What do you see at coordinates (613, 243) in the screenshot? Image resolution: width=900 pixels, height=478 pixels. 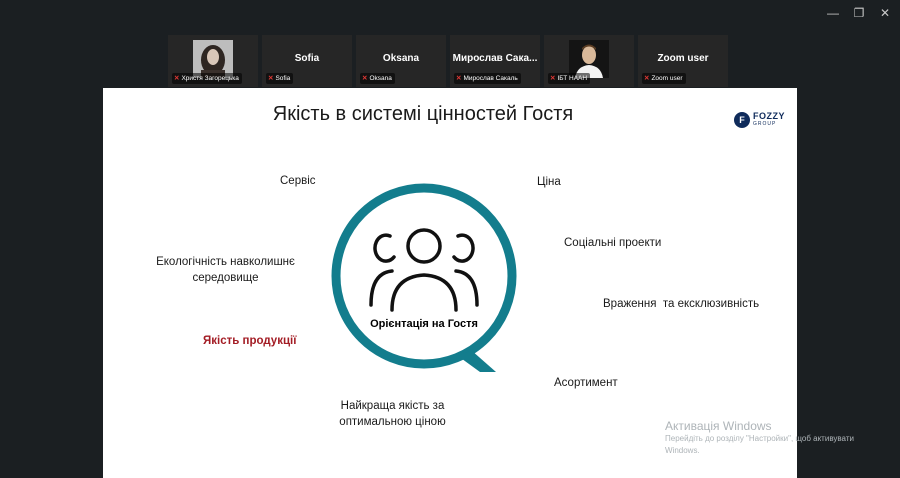 I see `label-social-projects: Соціальні проекти` at bounding box center [613, 243].